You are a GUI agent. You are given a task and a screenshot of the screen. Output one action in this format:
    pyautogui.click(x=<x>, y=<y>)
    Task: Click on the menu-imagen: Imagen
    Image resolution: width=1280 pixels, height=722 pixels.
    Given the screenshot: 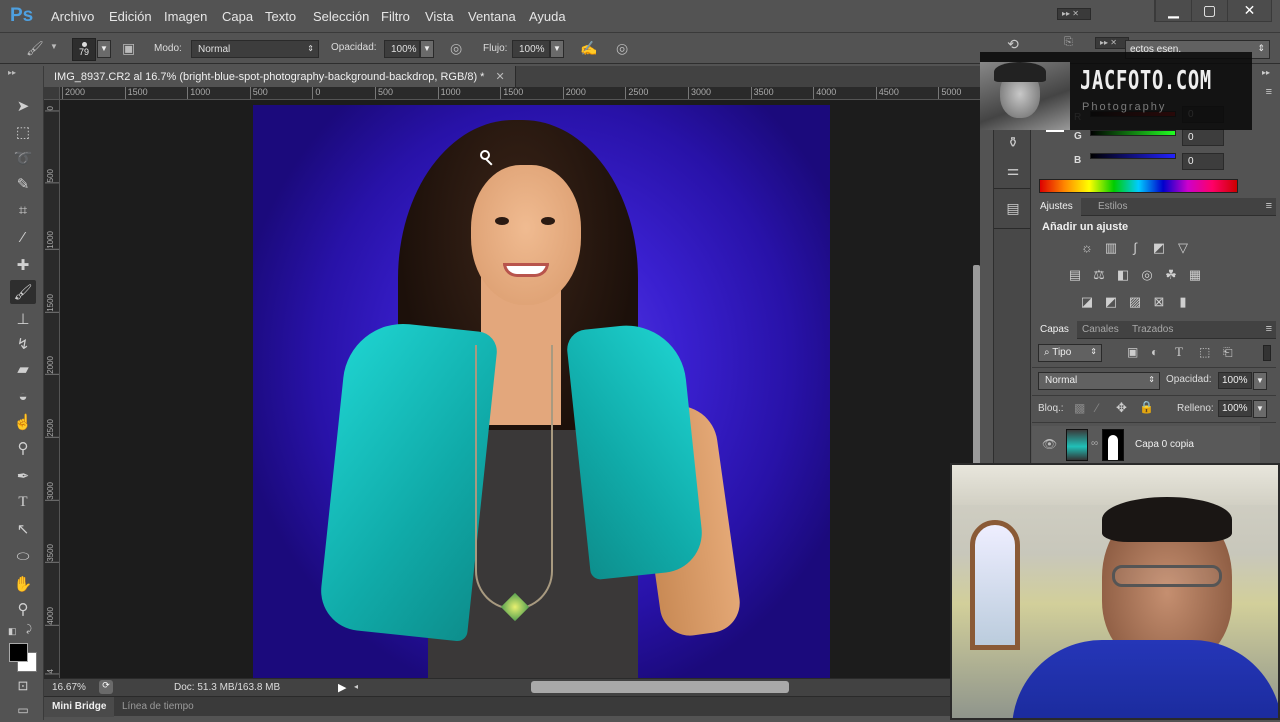 What is the action you would take?
    pyautogui.click(x=185, y=16)
    